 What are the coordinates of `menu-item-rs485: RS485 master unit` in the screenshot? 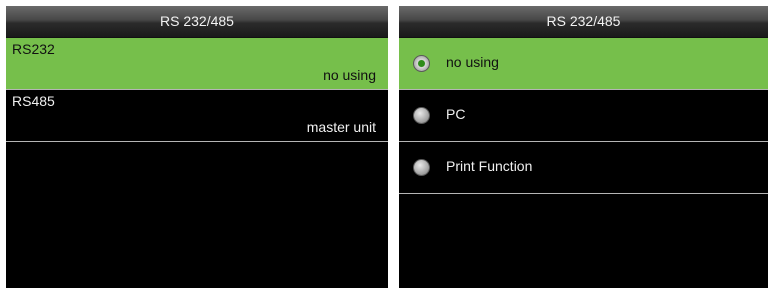 It's located at (197, 116).